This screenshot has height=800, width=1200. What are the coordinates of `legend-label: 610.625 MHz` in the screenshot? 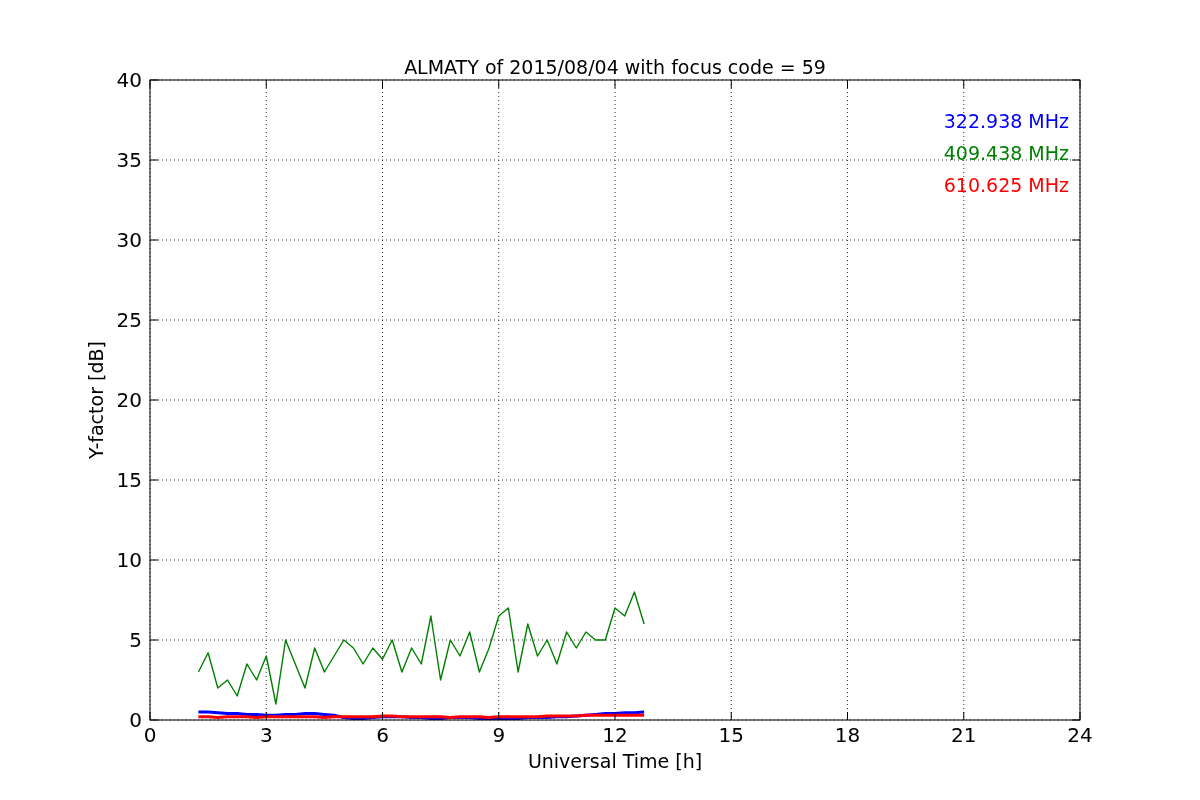 It's located at (1006, 185).